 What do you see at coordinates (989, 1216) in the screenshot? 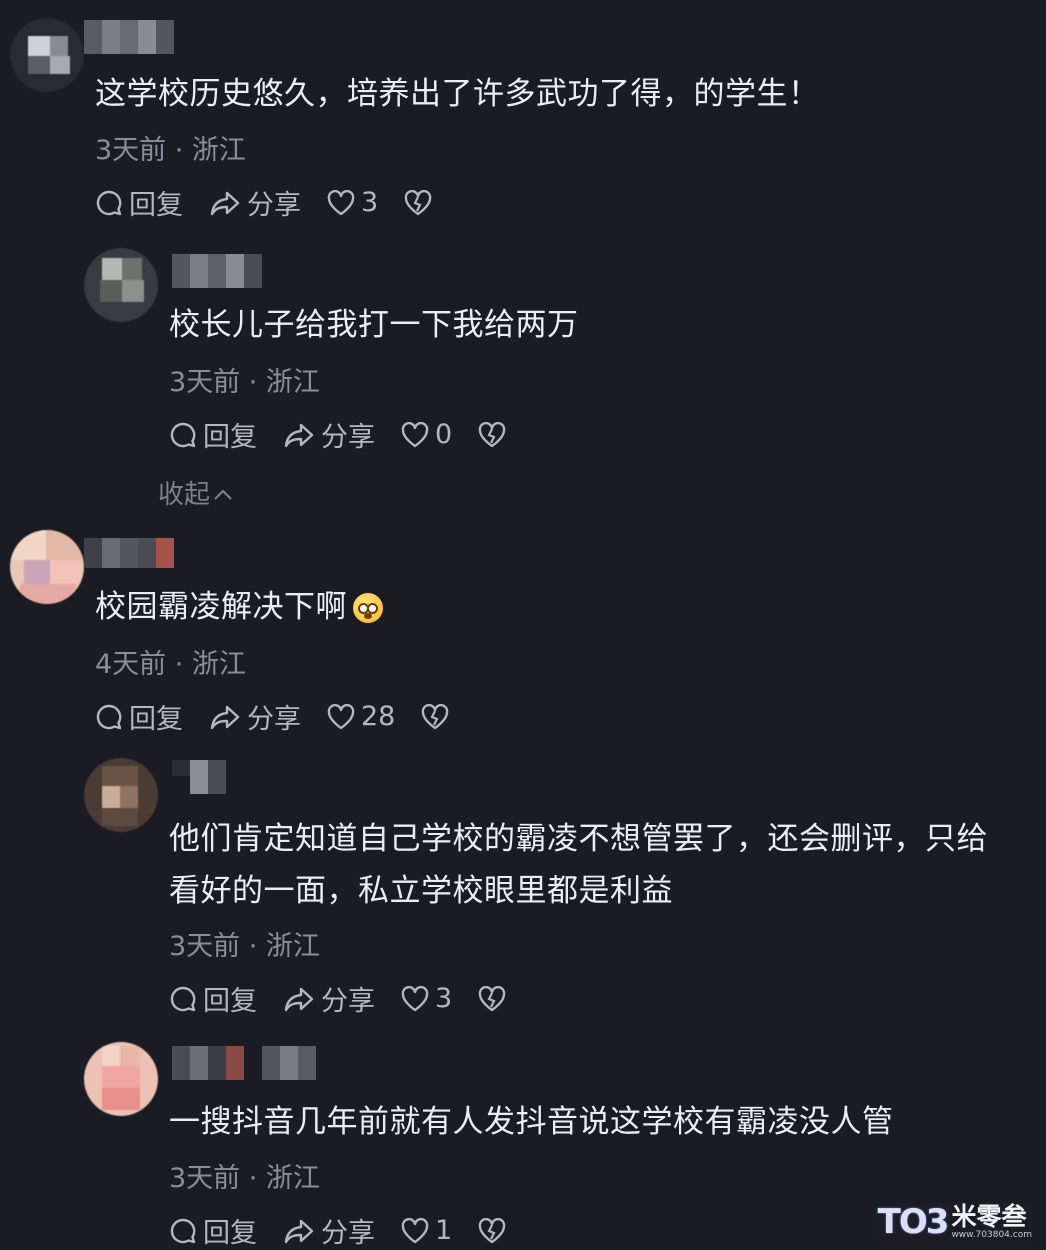
I see `watermark-name: 米零叁` at bounding box center [989, 1216].